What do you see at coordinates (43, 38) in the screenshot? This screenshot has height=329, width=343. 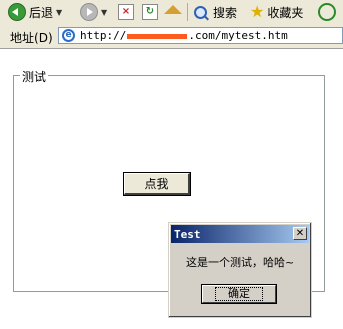 I see `address-label-accel: (D)` at bounding box center [43, 38].